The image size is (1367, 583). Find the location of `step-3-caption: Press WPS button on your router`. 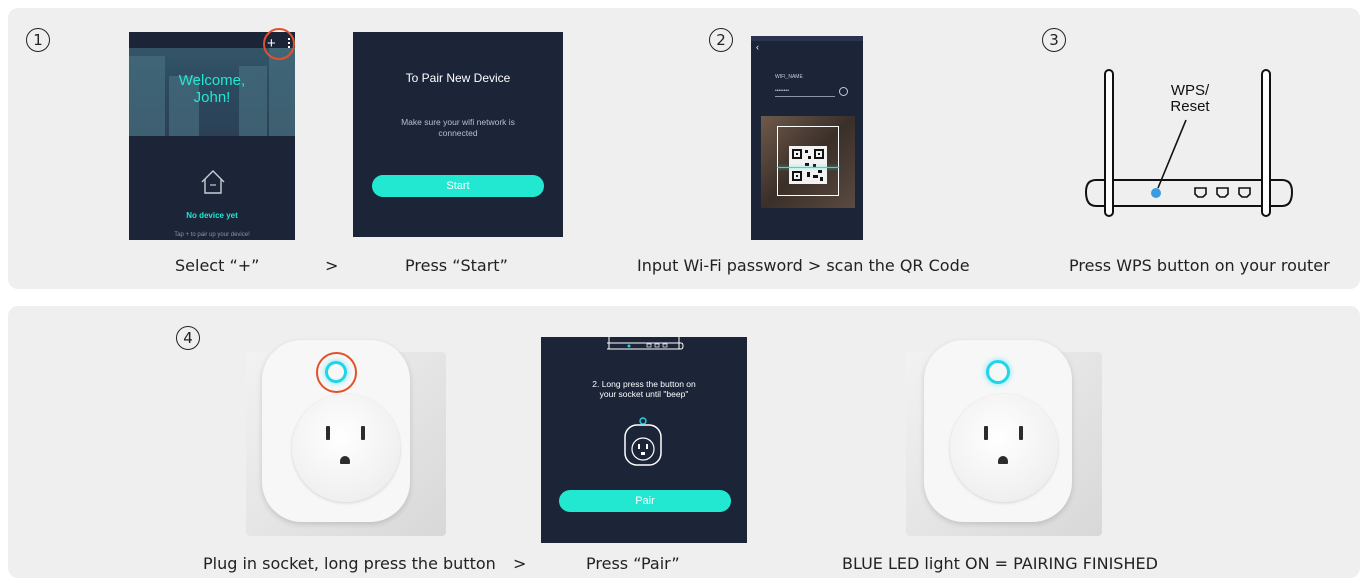

step-3-caption: Press WPS button on your router is located at coordinates (1199, 265).